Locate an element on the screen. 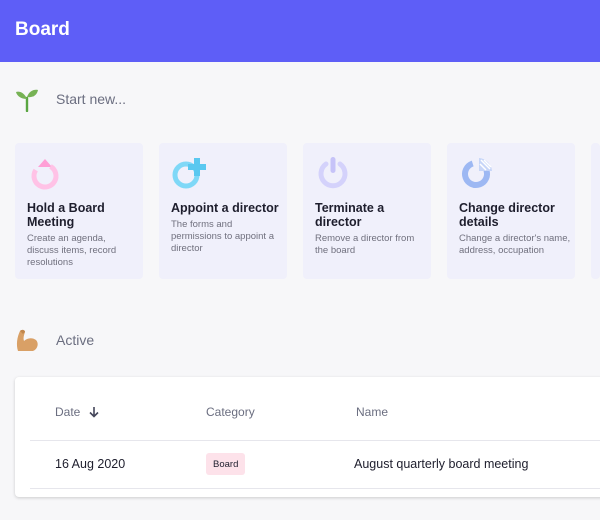  card-title: Hold a Board Meeting is located at coordinates (66, 215).